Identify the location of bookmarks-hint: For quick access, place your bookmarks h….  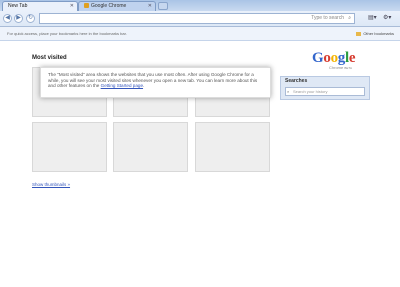
(67, 33).